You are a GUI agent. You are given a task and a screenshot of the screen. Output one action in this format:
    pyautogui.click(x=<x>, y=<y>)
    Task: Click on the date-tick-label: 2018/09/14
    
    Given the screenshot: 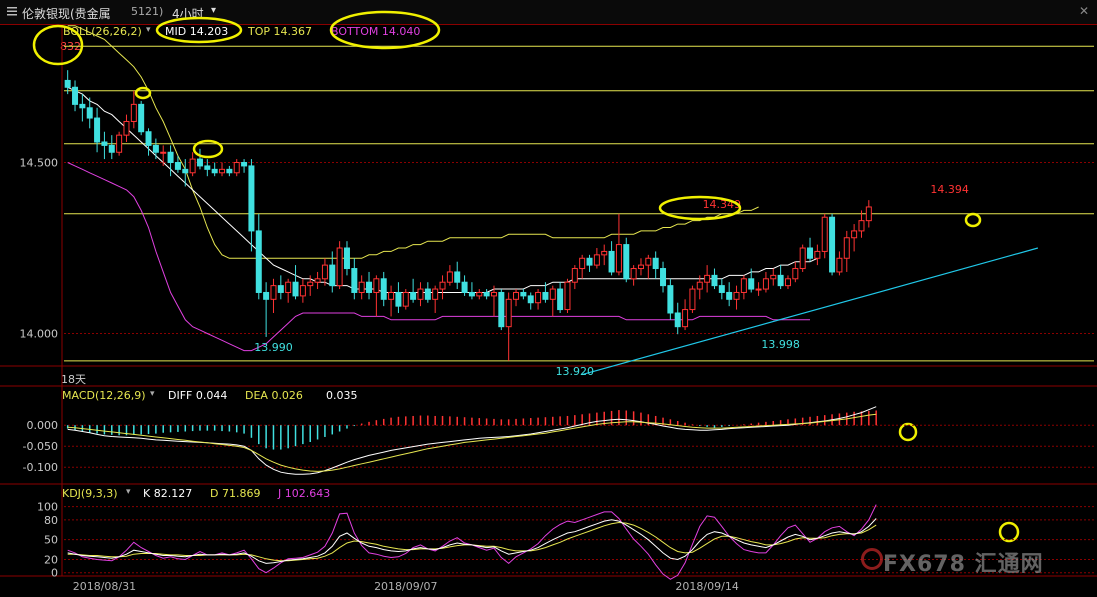 What is the action you would take?
    pyautogui.click(x=706, y=586)
    